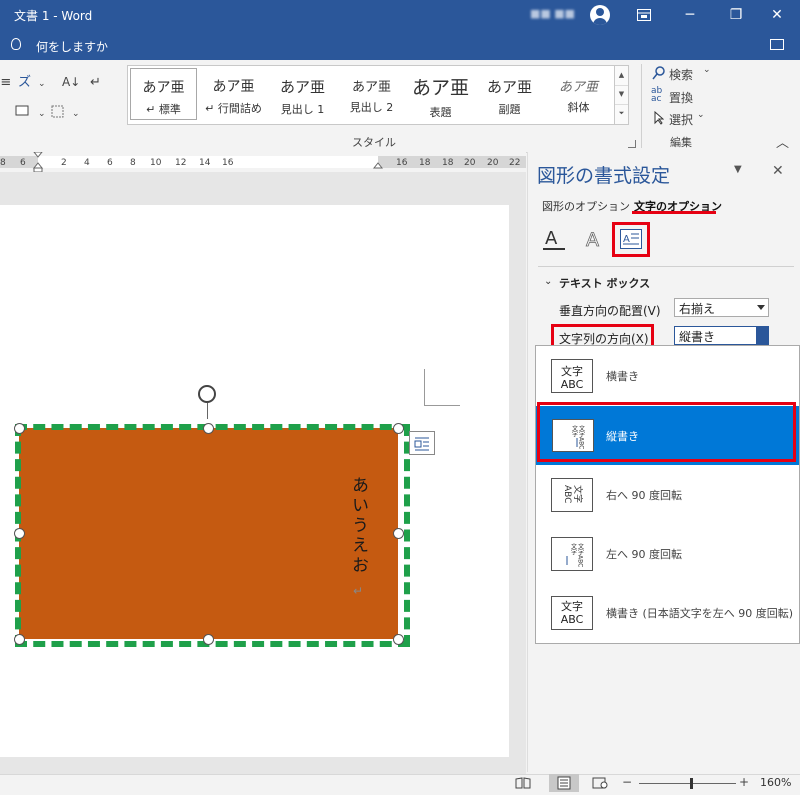  What do you see at coordinates (667, 375) in the screenshot?
I see `option-horizontal: 文字 ABC 横書き` at bounding box center [667, 375].